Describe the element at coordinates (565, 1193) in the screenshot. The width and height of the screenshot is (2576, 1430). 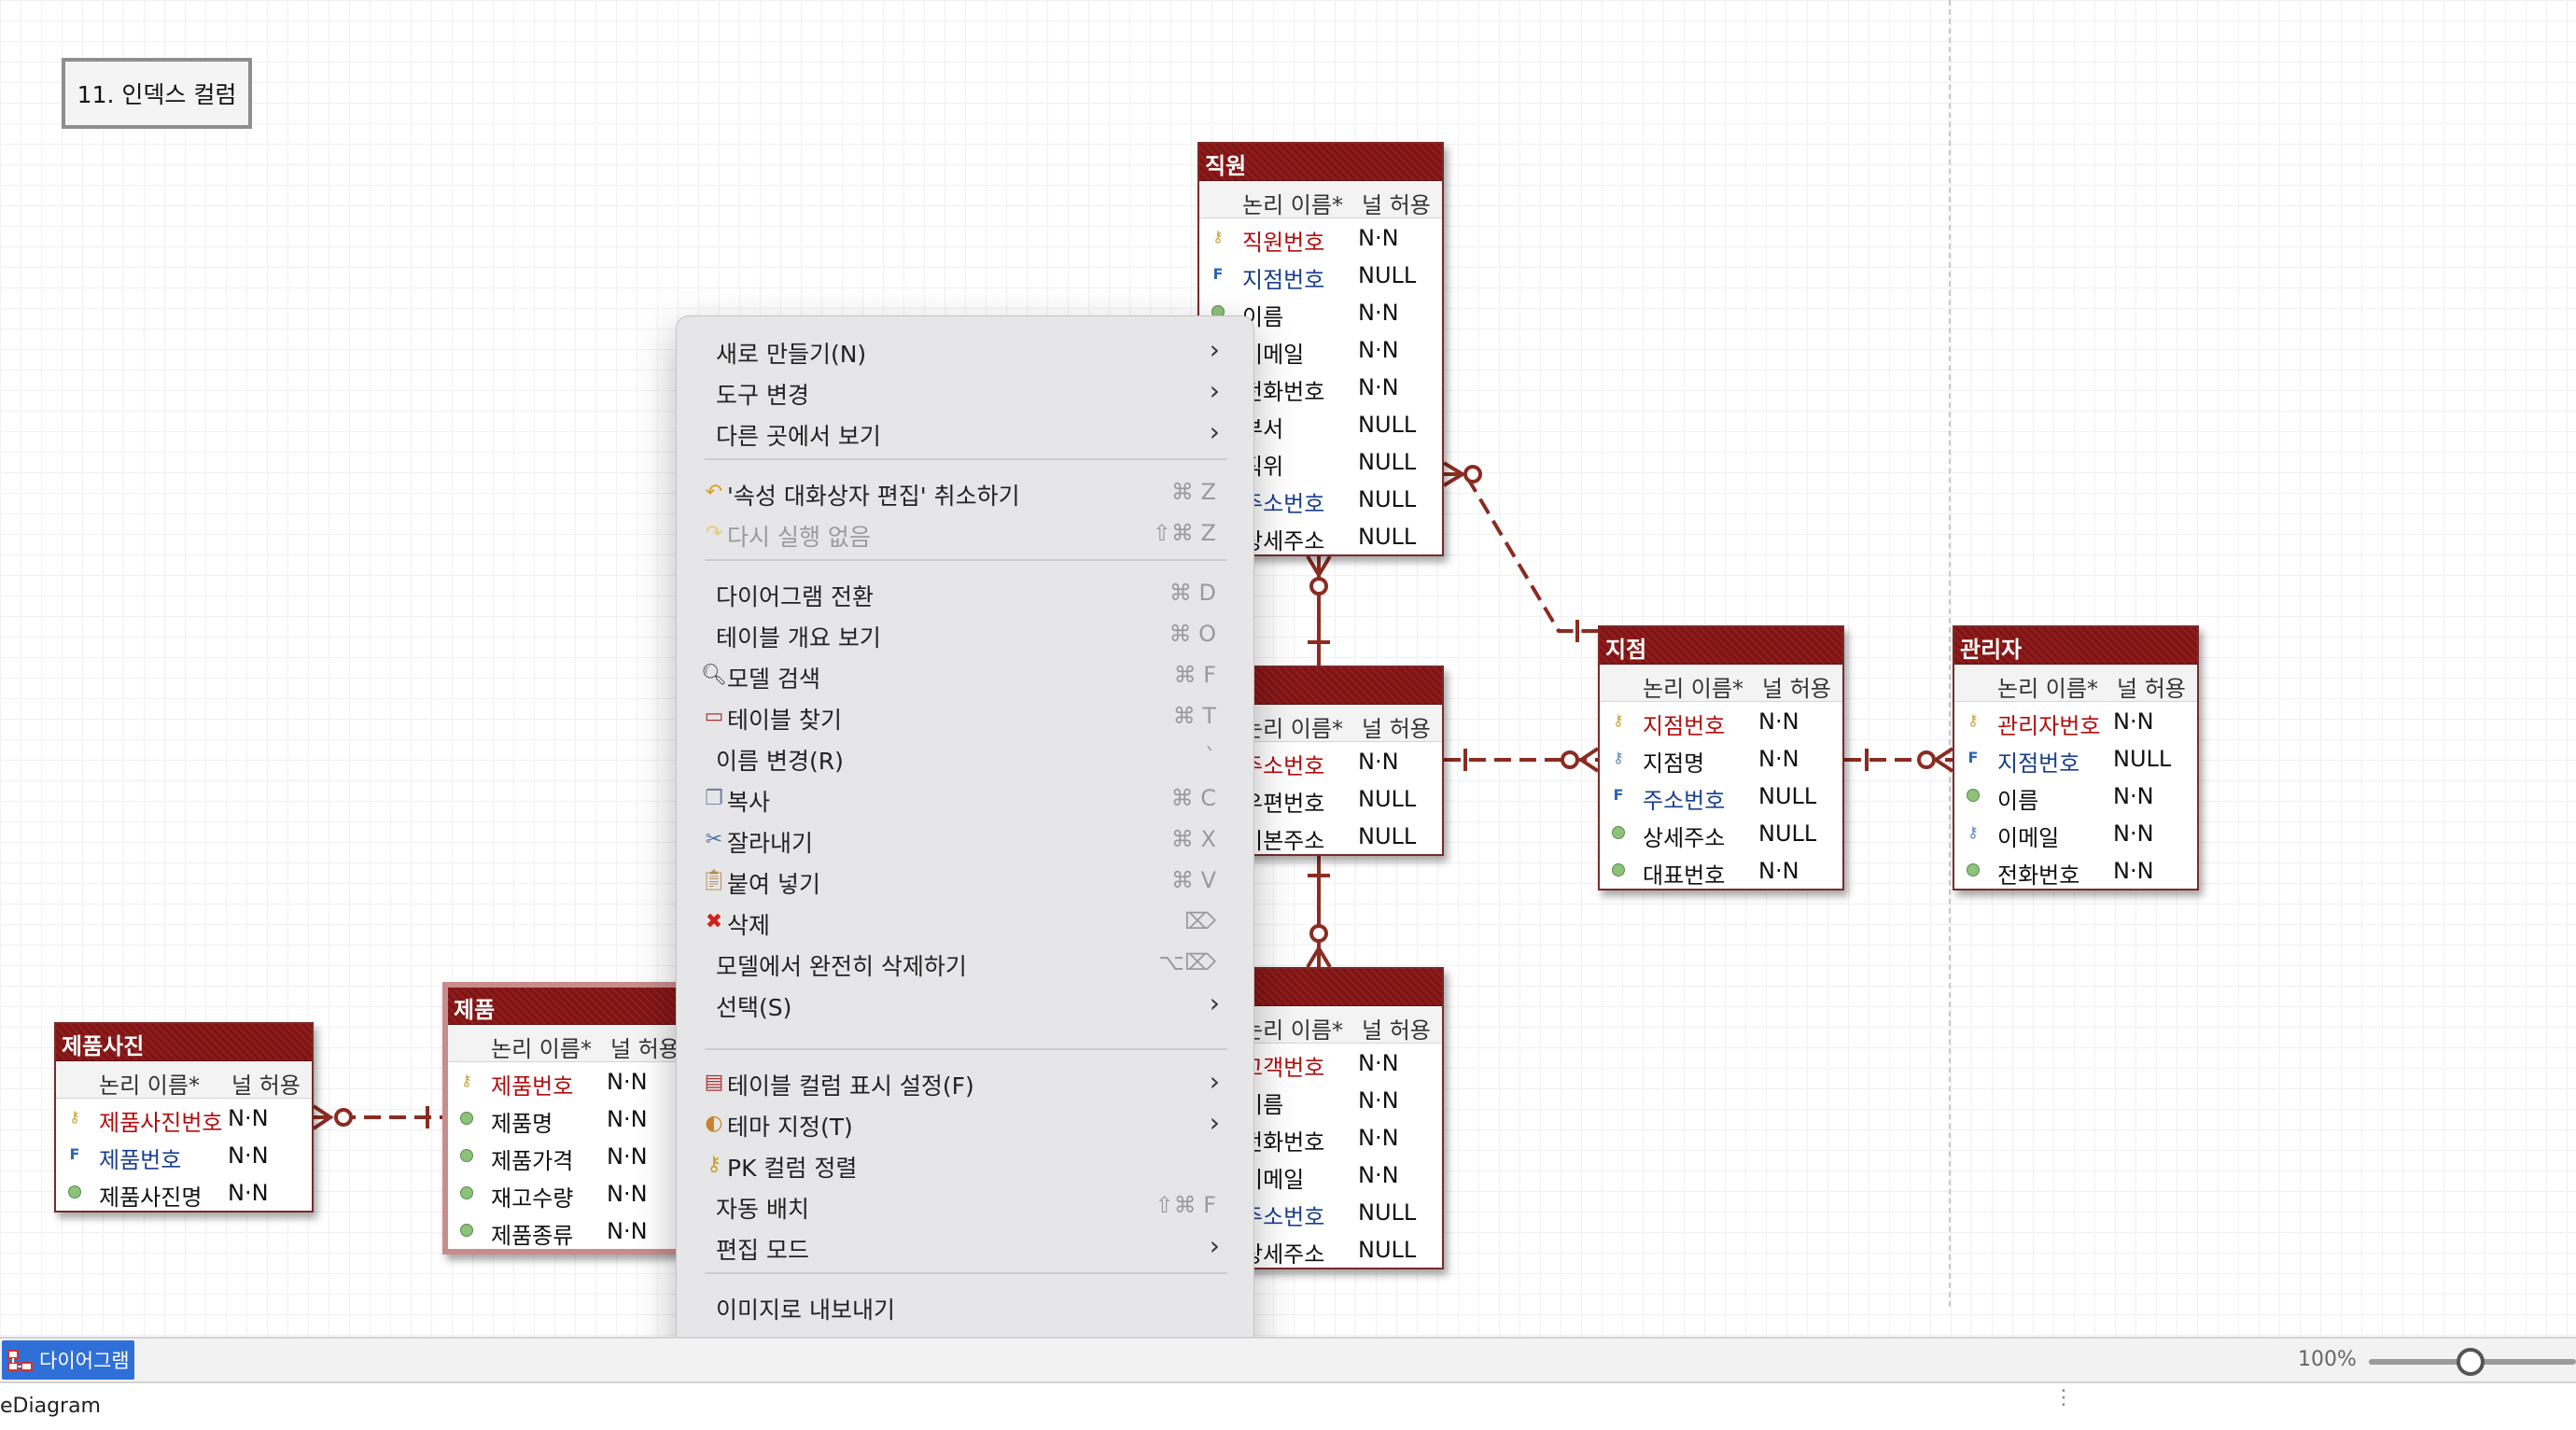
I see `entity-column-row: 재고수량 N·N` at that location.